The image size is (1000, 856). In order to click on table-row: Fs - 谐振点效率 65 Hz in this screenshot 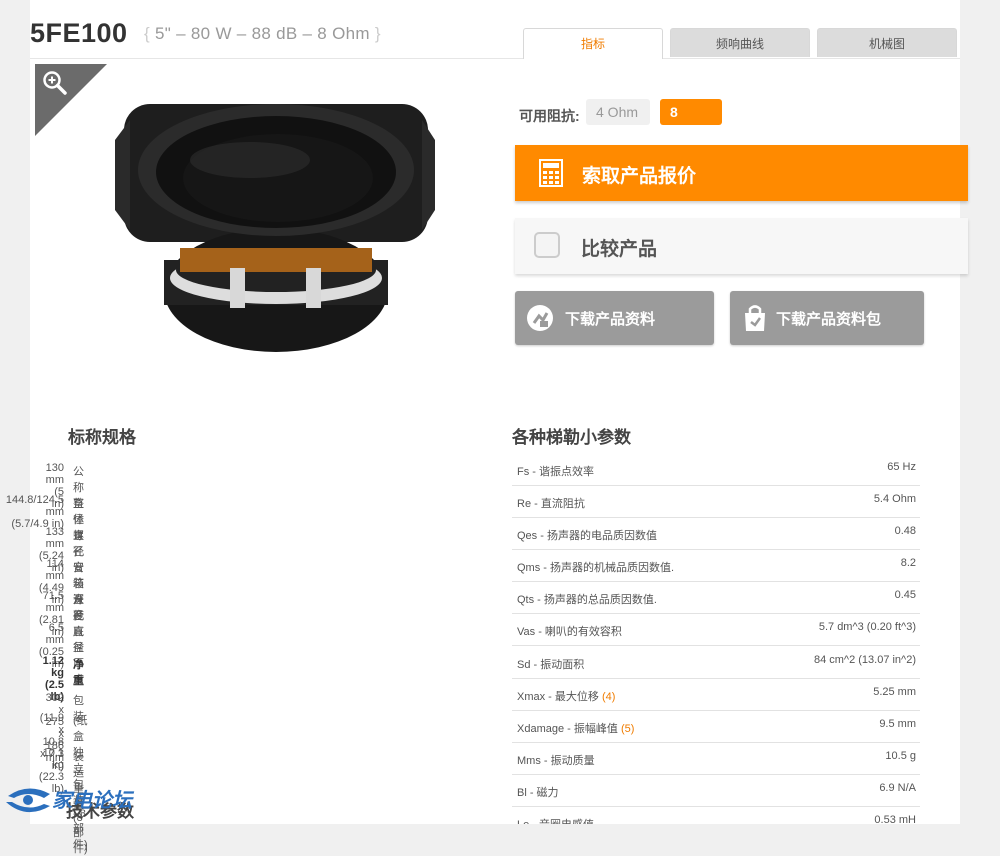, I will do `click(716, 470)`.